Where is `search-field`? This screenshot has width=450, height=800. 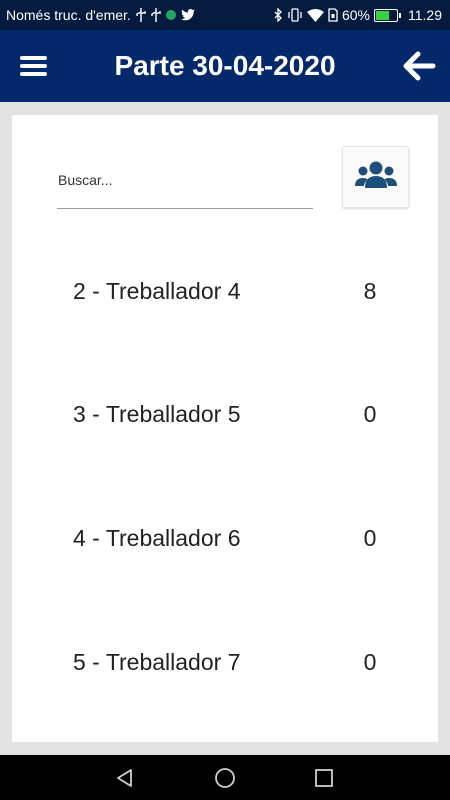 search-field is located at coordinates (185, 187).